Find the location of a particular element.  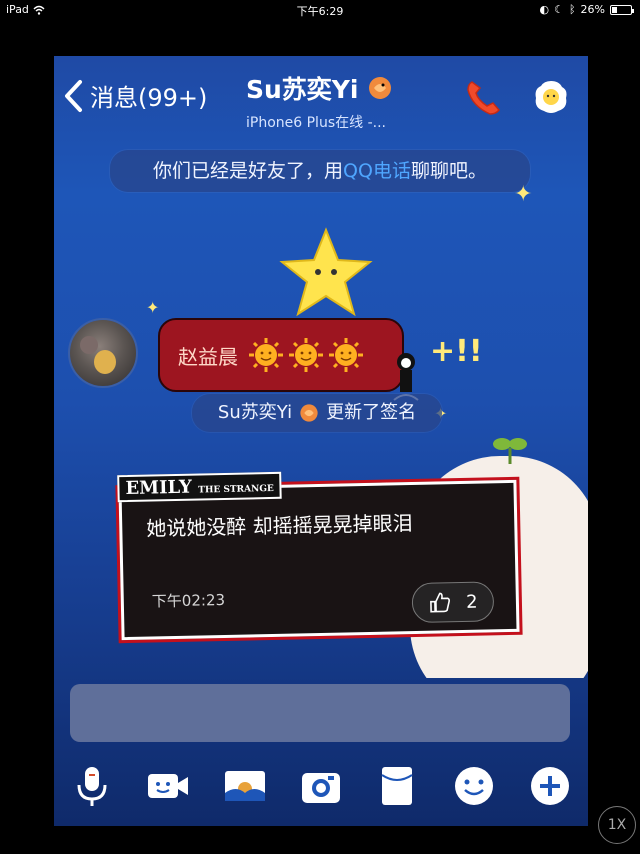

microphone-icon is located at coordinates (92, 786).